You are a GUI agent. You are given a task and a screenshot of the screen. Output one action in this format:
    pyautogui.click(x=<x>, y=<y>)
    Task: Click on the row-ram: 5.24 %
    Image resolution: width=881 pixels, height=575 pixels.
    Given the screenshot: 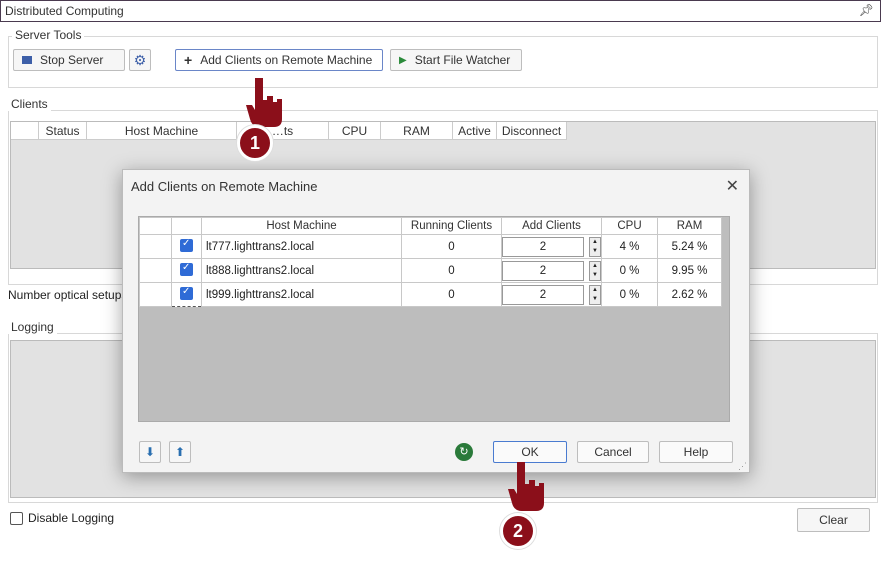 What is the action you would take?
    pyautogui.click(x=689, y=246)
    